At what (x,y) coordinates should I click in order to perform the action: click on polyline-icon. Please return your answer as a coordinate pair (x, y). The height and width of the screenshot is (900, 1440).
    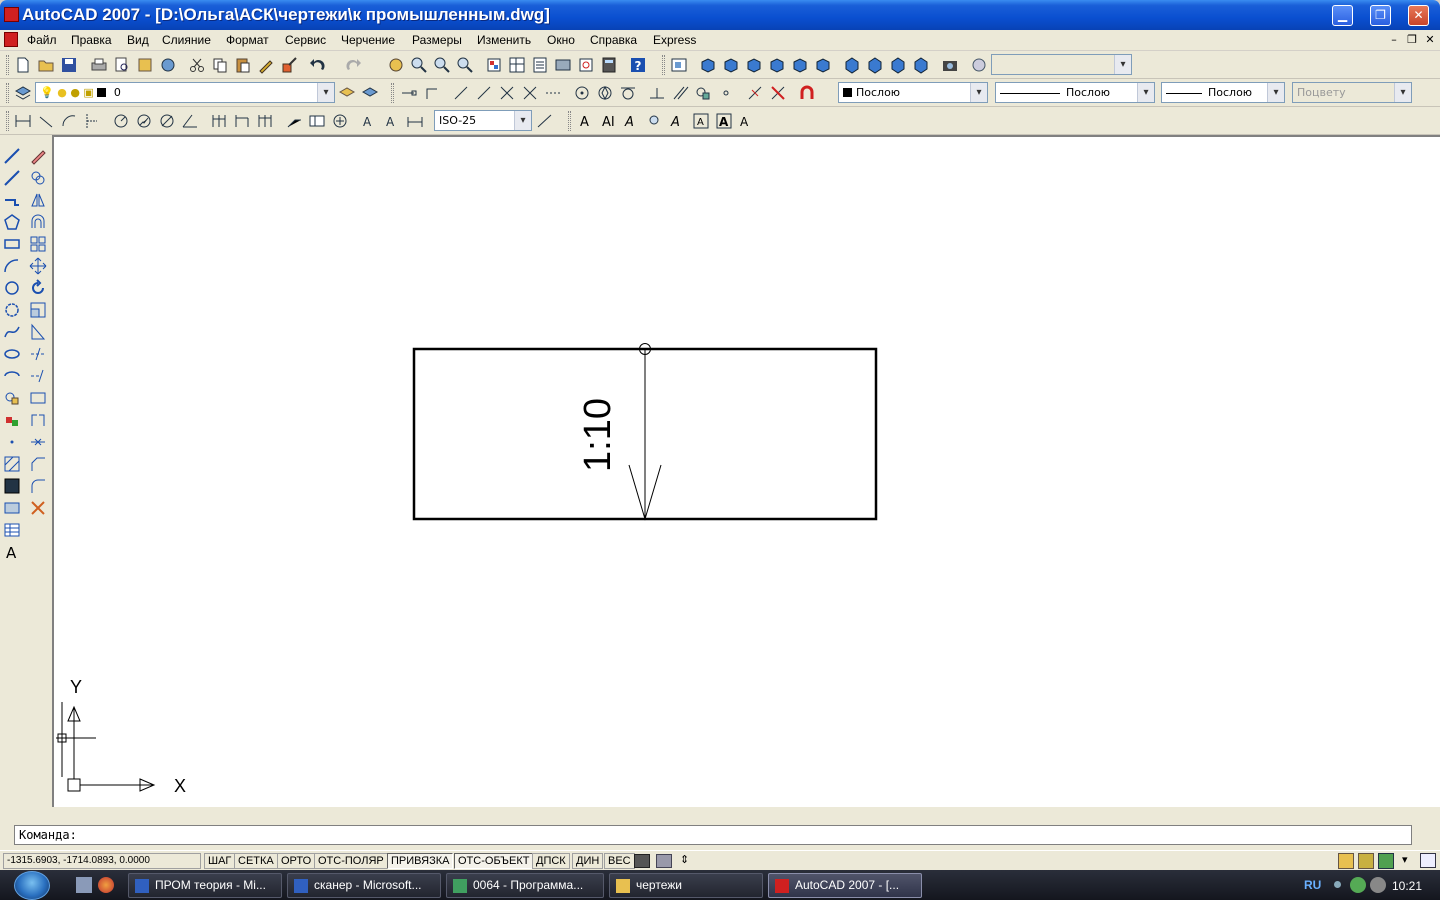
    Looking at the image, I should click on (12, 200).